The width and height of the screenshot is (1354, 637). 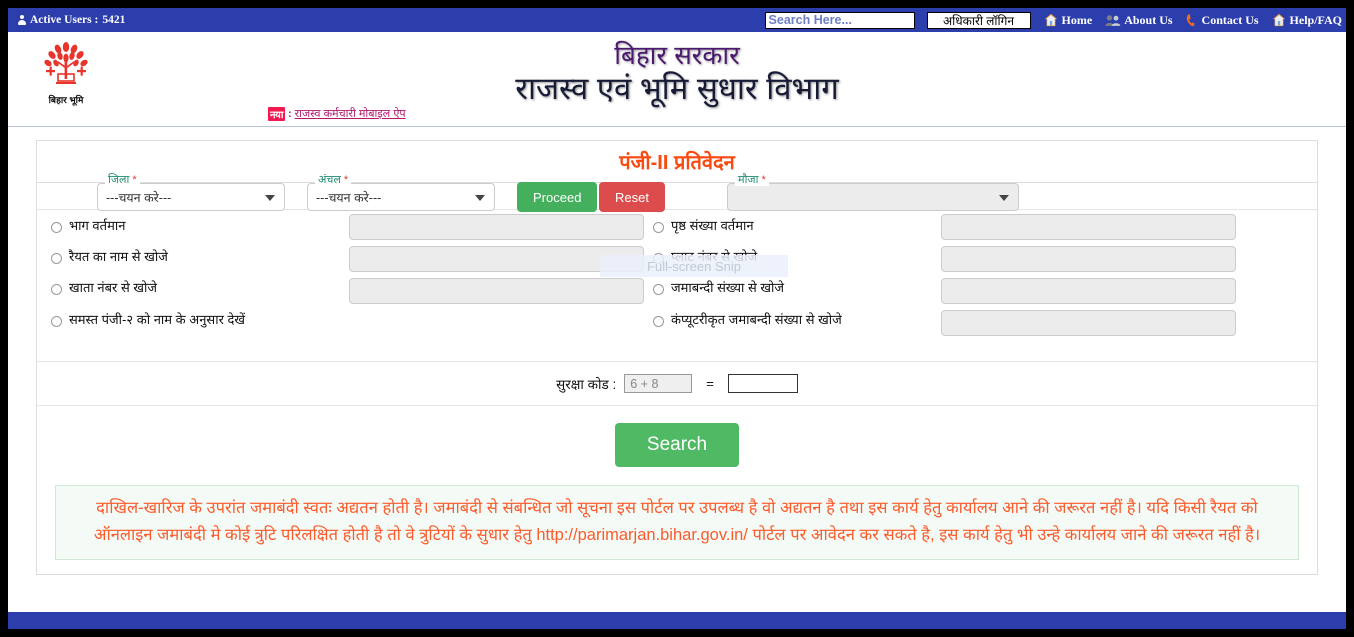 What do you see at coordinates (1230, 19) in the screenshot?
I see `nav-label-contact-us: Contact Us` at bounding box center [1230, 19].